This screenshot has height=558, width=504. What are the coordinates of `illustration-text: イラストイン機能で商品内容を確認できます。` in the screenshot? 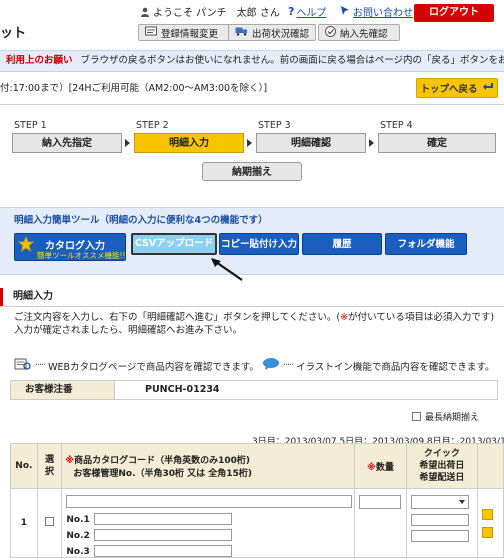 It's located at (395, 367).